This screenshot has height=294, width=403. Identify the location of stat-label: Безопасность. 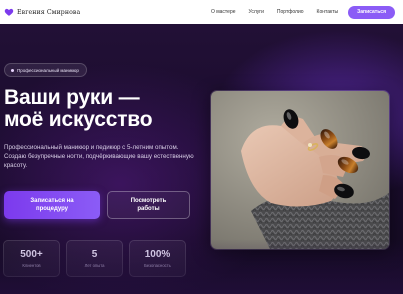
(157, 265).